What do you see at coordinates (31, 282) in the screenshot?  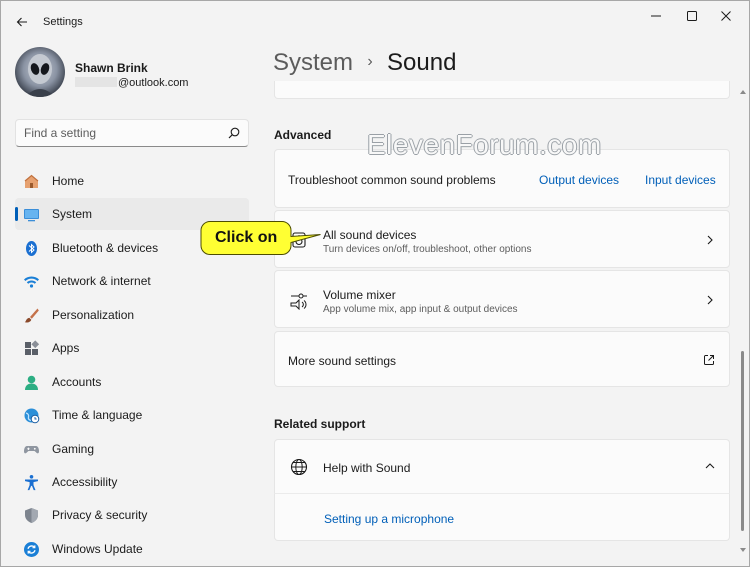 I see `wifi-icon` at bounding box center [31, 282].